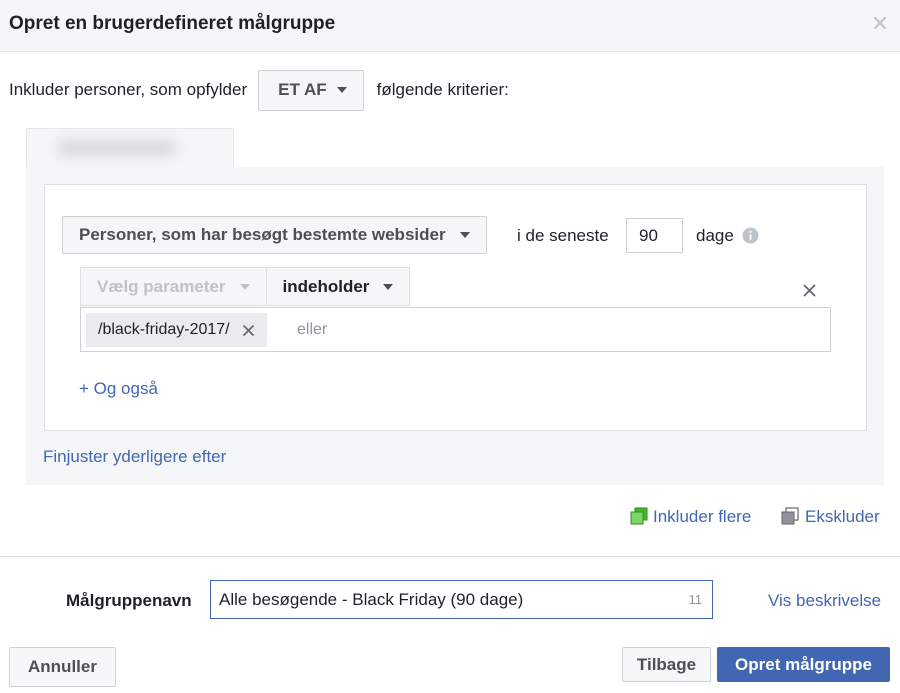  What do you see at coordinates (129, 600) in the screenshot?
I see `audience-name-label: Målgruppenavn` at bounding box center [129, 600].